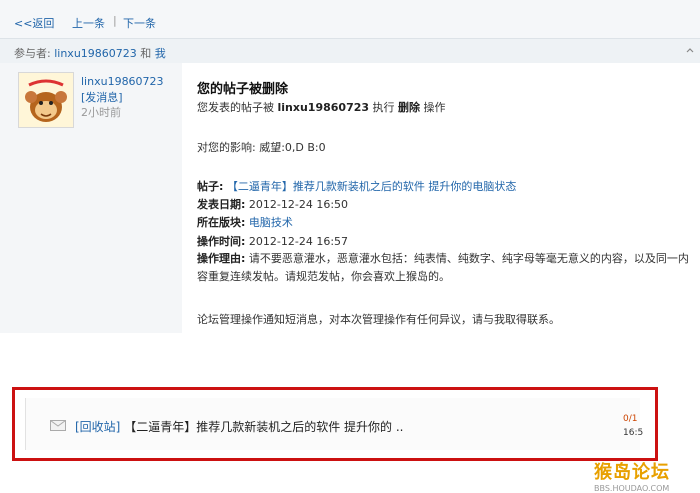  I want to click on envelope-icon, so click(58, 425).